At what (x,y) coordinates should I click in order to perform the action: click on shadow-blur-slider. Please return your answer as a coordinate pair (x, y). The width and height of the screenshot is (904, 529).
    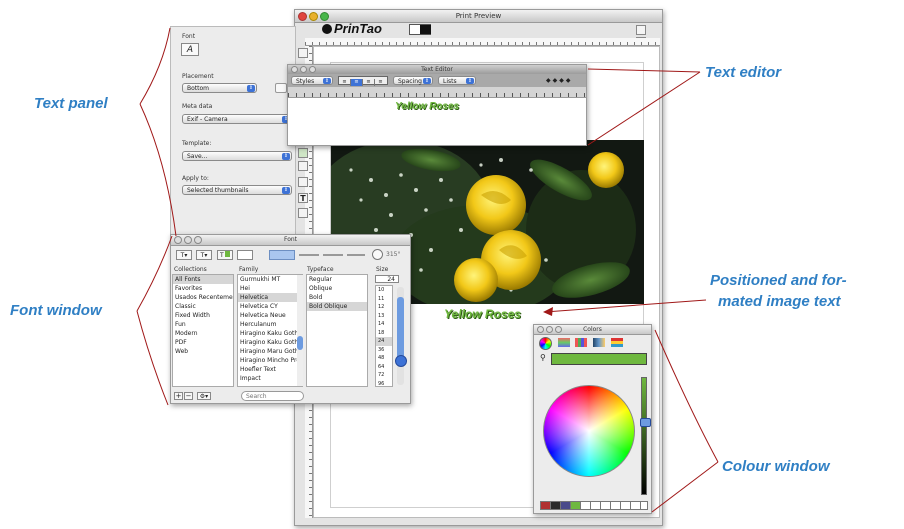
    Looking at the image, I should click on (333, 255).